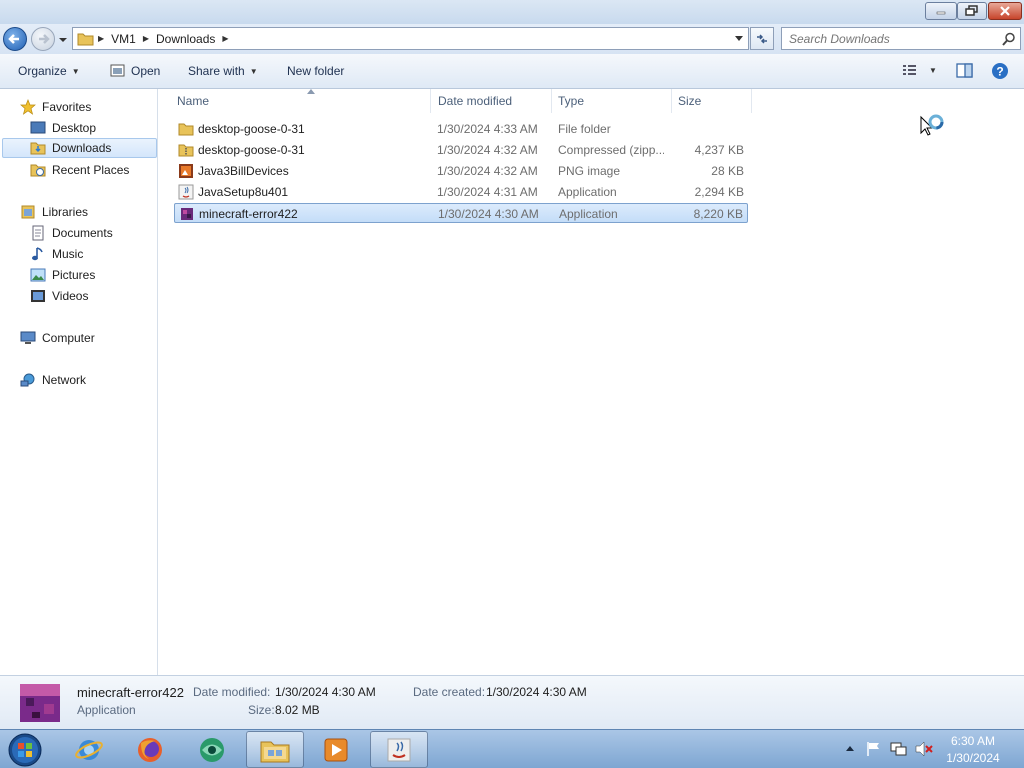  I want to click on show-hidden-icons-chevron-up-icon, so click(850, 749).